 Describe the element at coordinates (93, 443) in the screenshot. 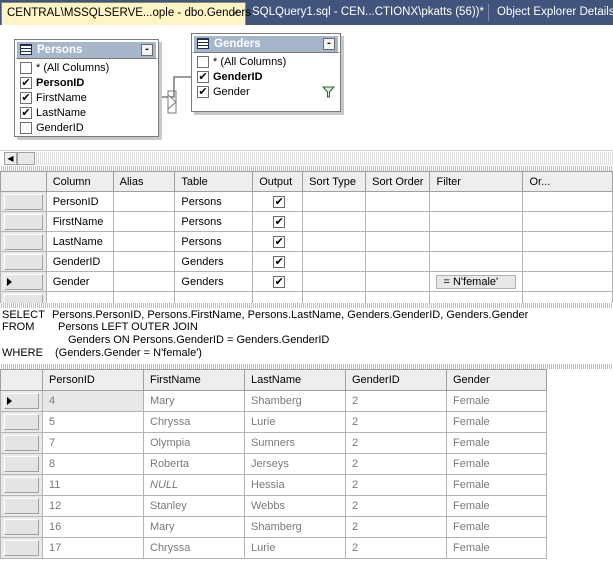

I see `results-cell: 7` at that location.